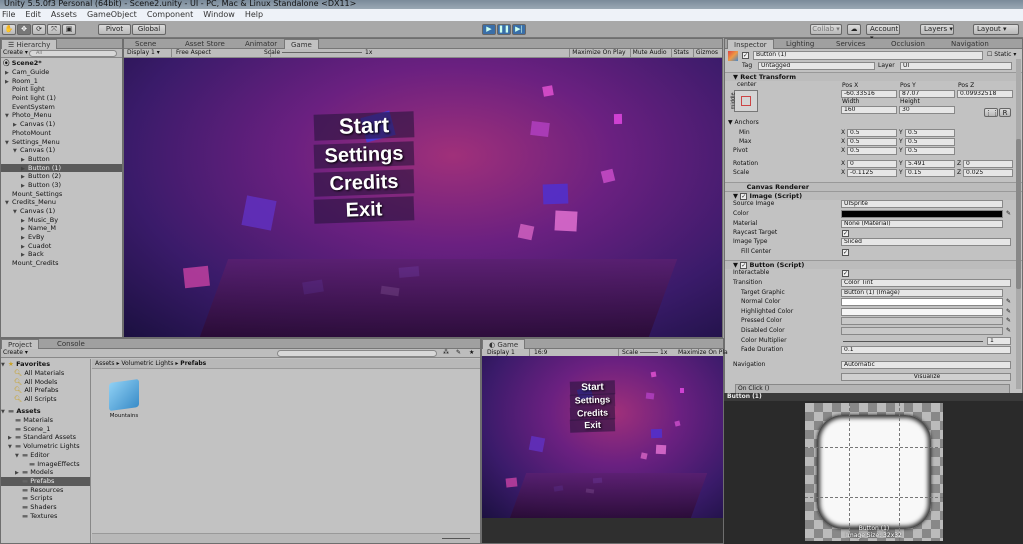 The height and width of the screenshot is (544, 1023). I want to click on inspector-scrollbar, so click(1018, 224).